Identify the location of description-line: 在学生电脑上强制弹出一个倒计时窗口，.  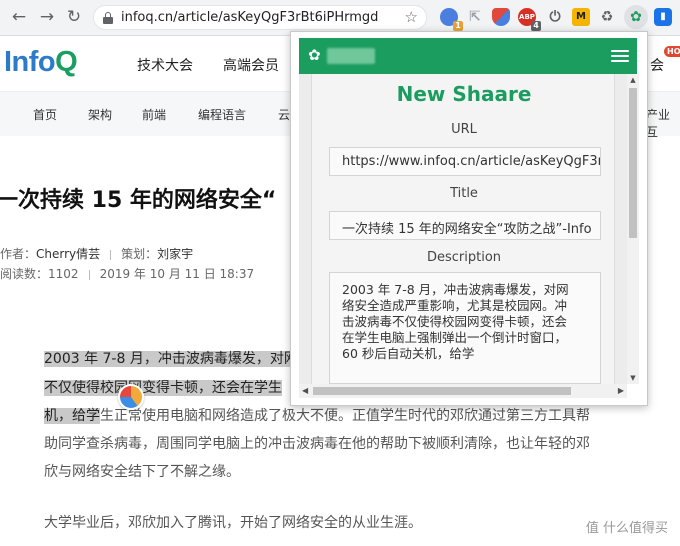
(455, 337).